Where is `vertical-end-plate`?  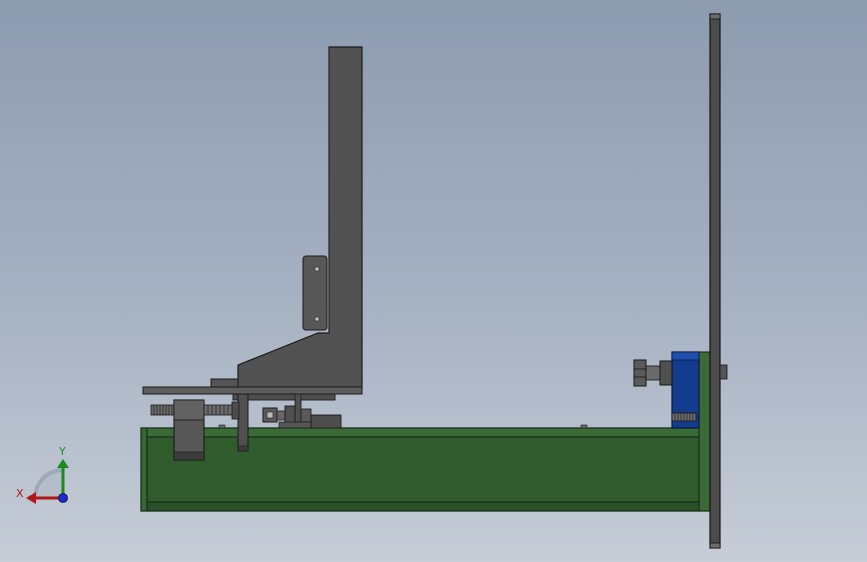 vertical-end-plate is located at coordinates (715, 281).